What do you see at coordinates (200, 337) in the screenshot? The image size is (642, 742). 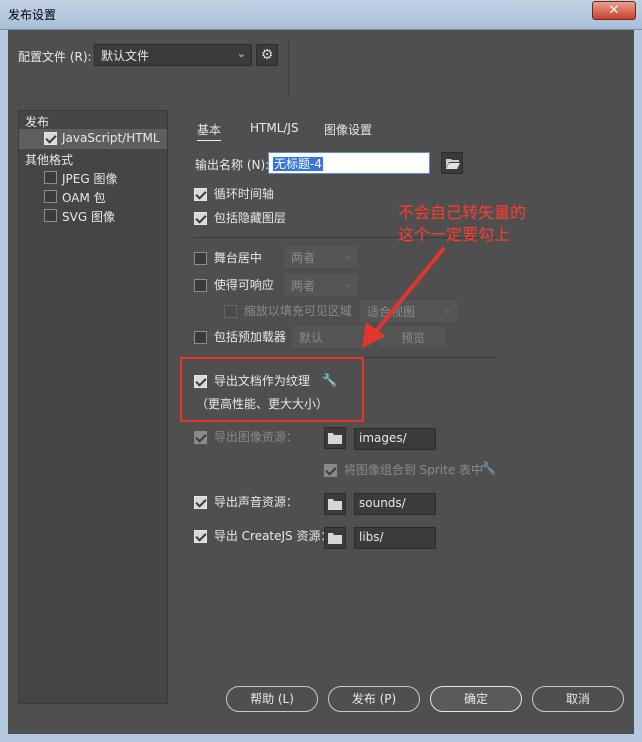 I see `include-preloader-checkbox` at bounding box center [200, 337].